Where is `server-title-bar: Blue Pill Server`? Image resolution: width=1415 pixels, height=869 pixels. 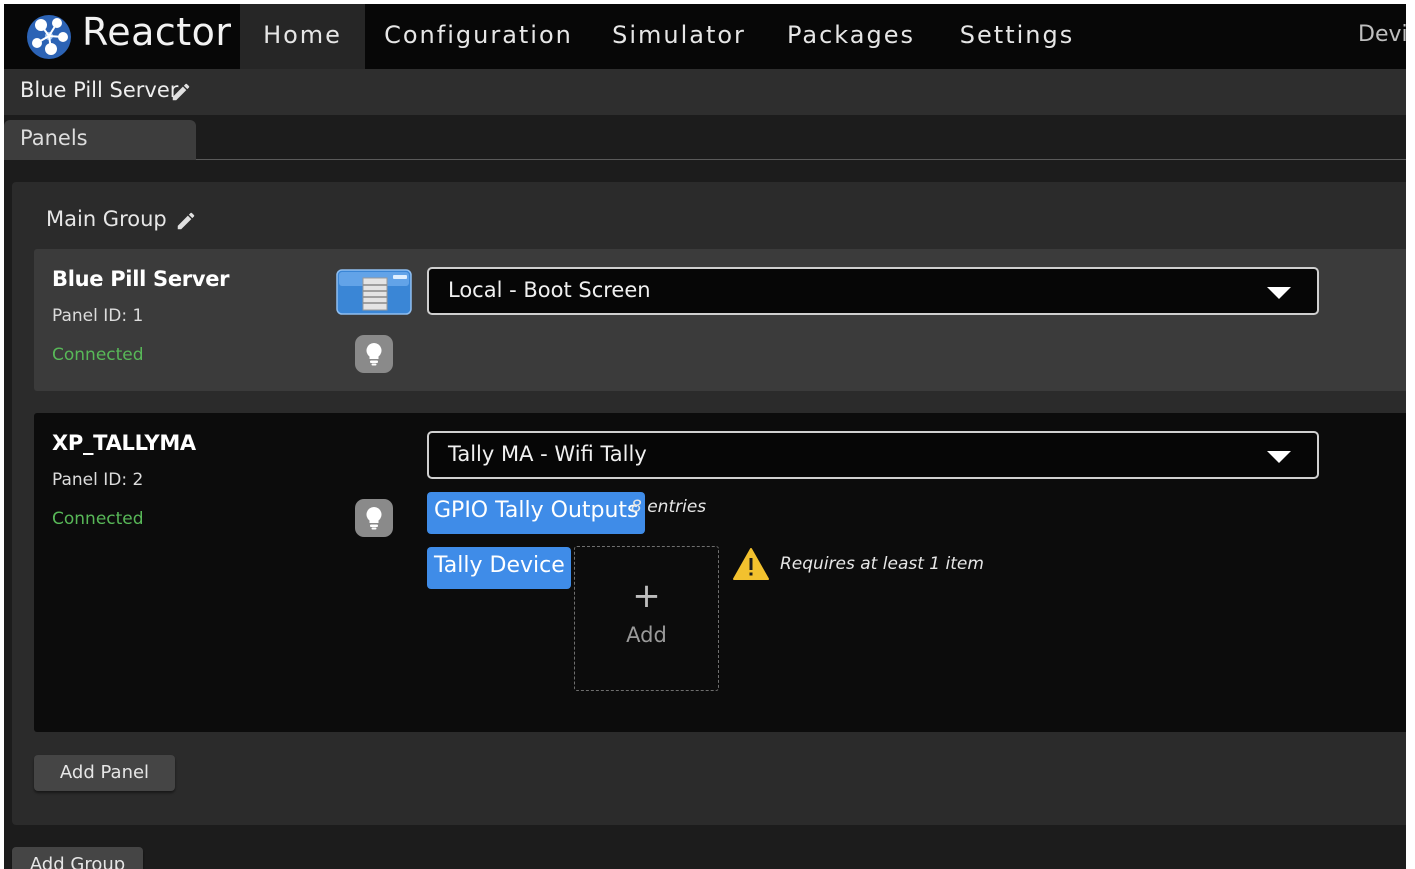
server-title-bar: Blue Pill Server is located at coordinates (705, 92).